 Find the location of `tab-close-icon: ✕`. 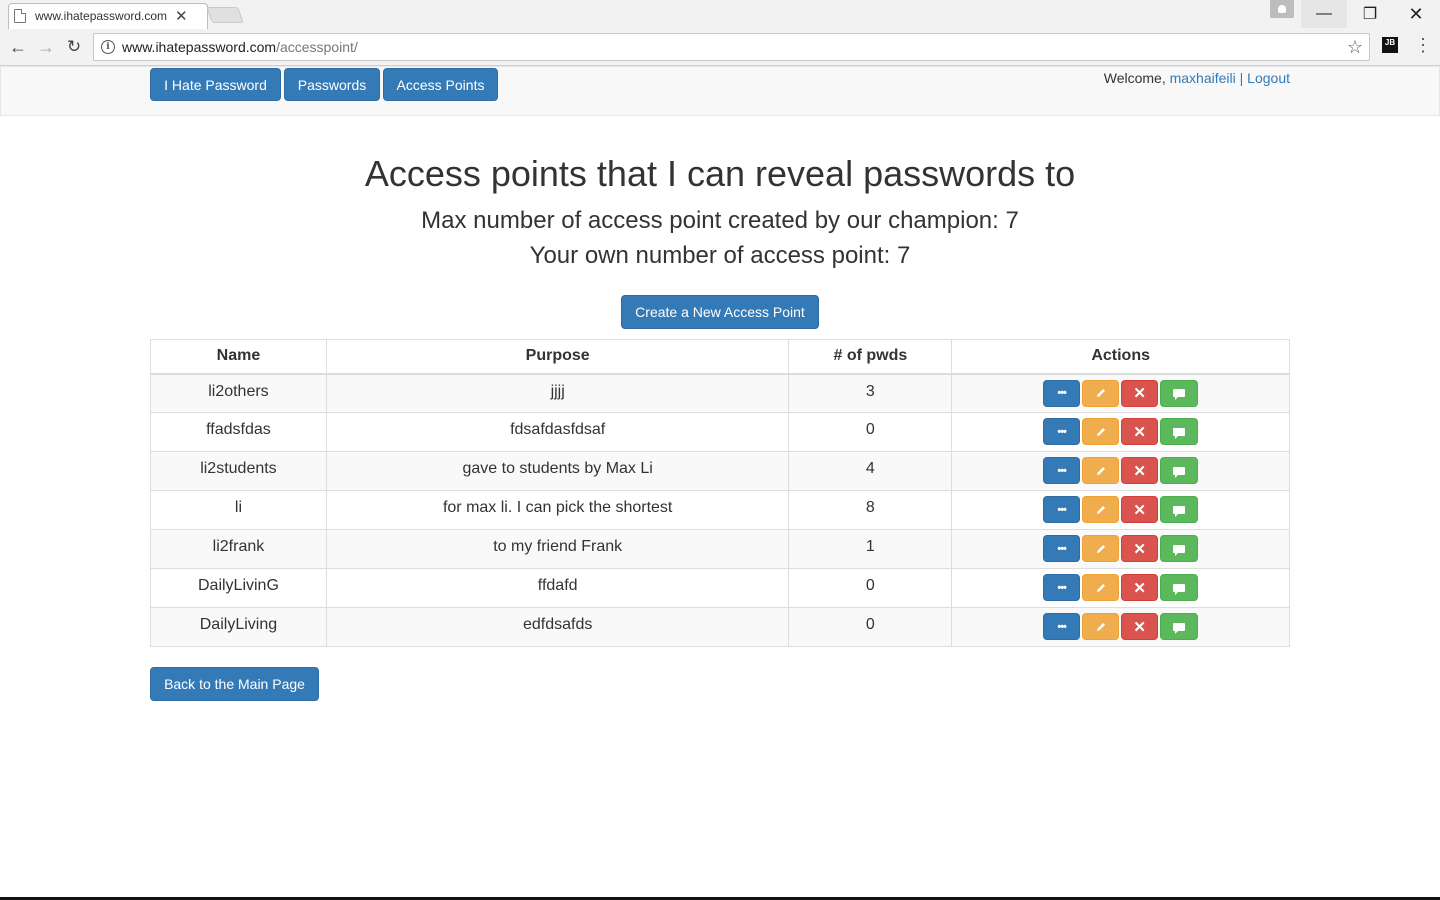

tab-close-icon: ✕ is located at coordinates (181, 16).